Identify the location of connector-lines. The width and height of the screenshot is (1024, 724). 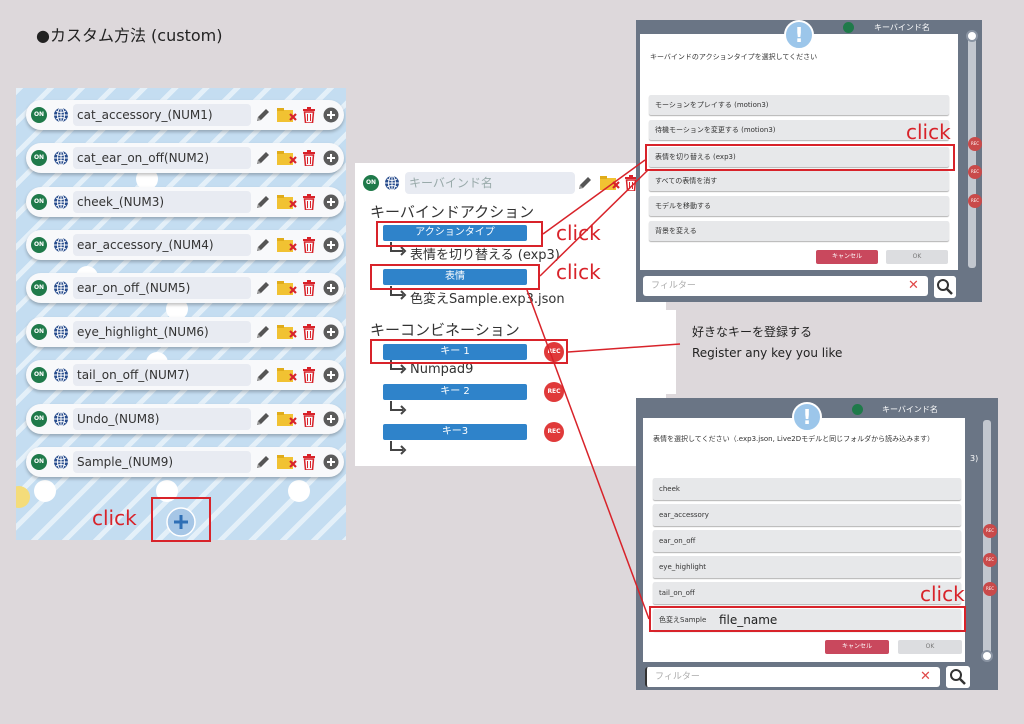
(603, 389).